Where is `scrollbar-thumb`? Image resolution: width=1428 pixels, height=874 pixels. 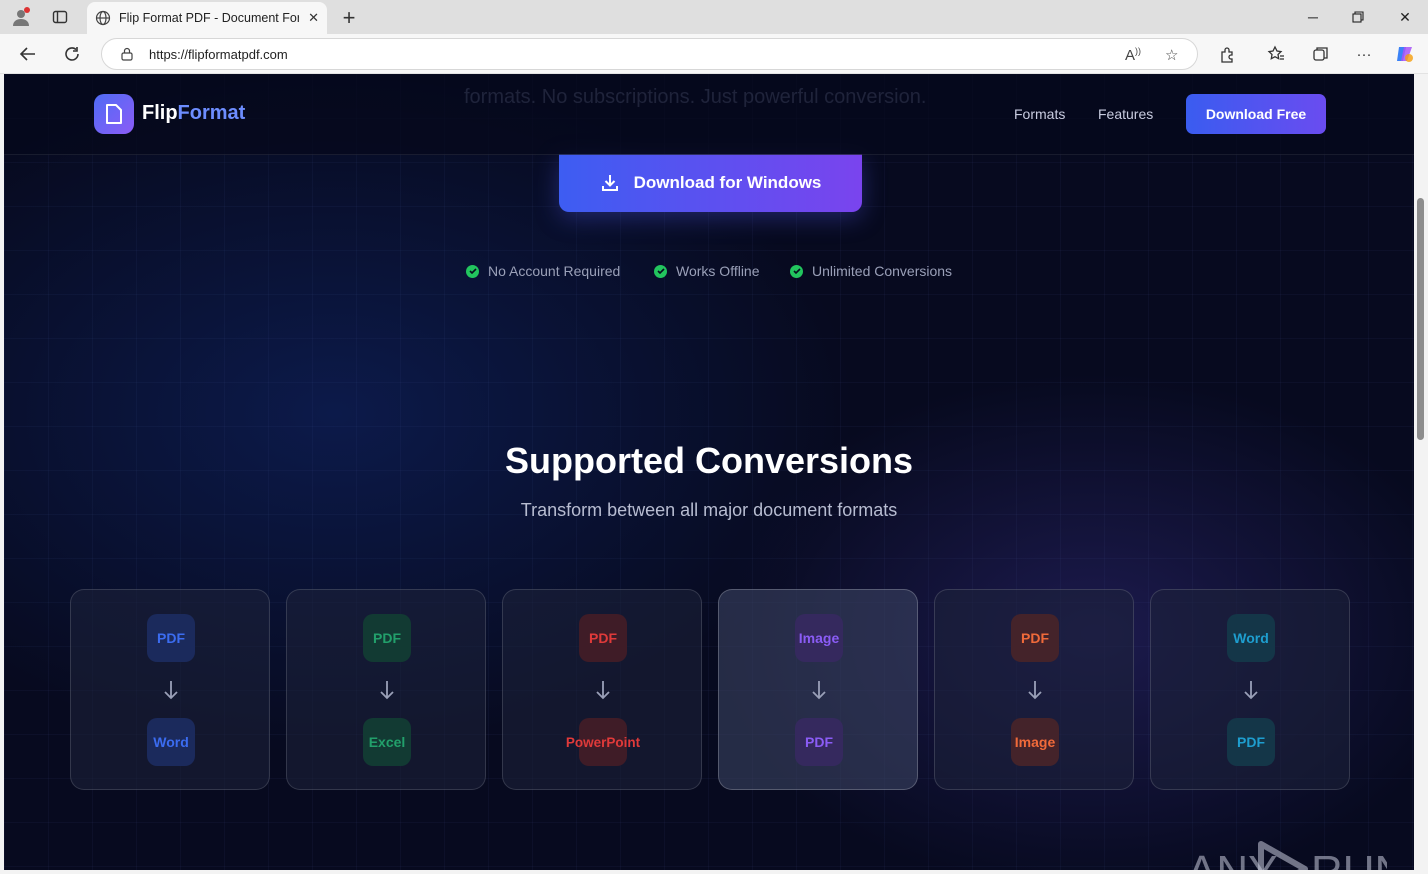
scrollbar-thumb is located at coordinates (1420, 319).